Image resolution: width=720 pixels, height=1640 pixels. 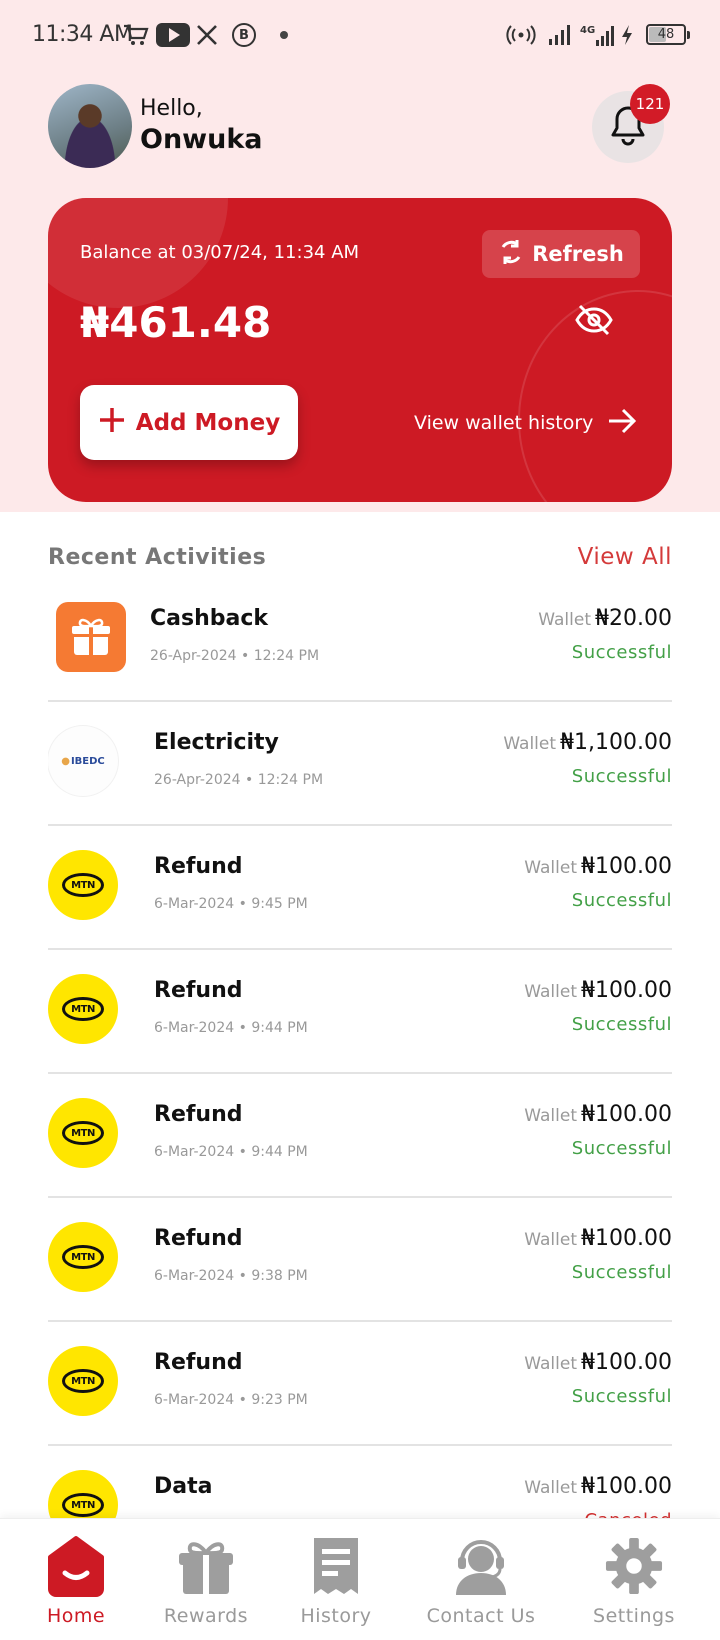 What do you see at coordinates (82, 34) in the screenshot?
I see `status-time: 11:34 AM` at bounding box center [82, 34].